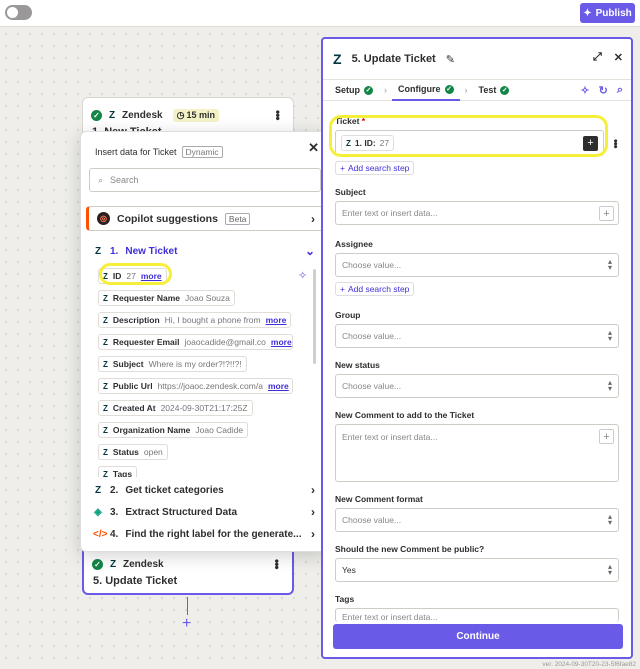 This screenshot has width=640, height=669. What do you see at coordinates (477, 336) in the screenshot?
I see `group-select: Choose value... ▴ ▾` at bounding box center [477, 336].